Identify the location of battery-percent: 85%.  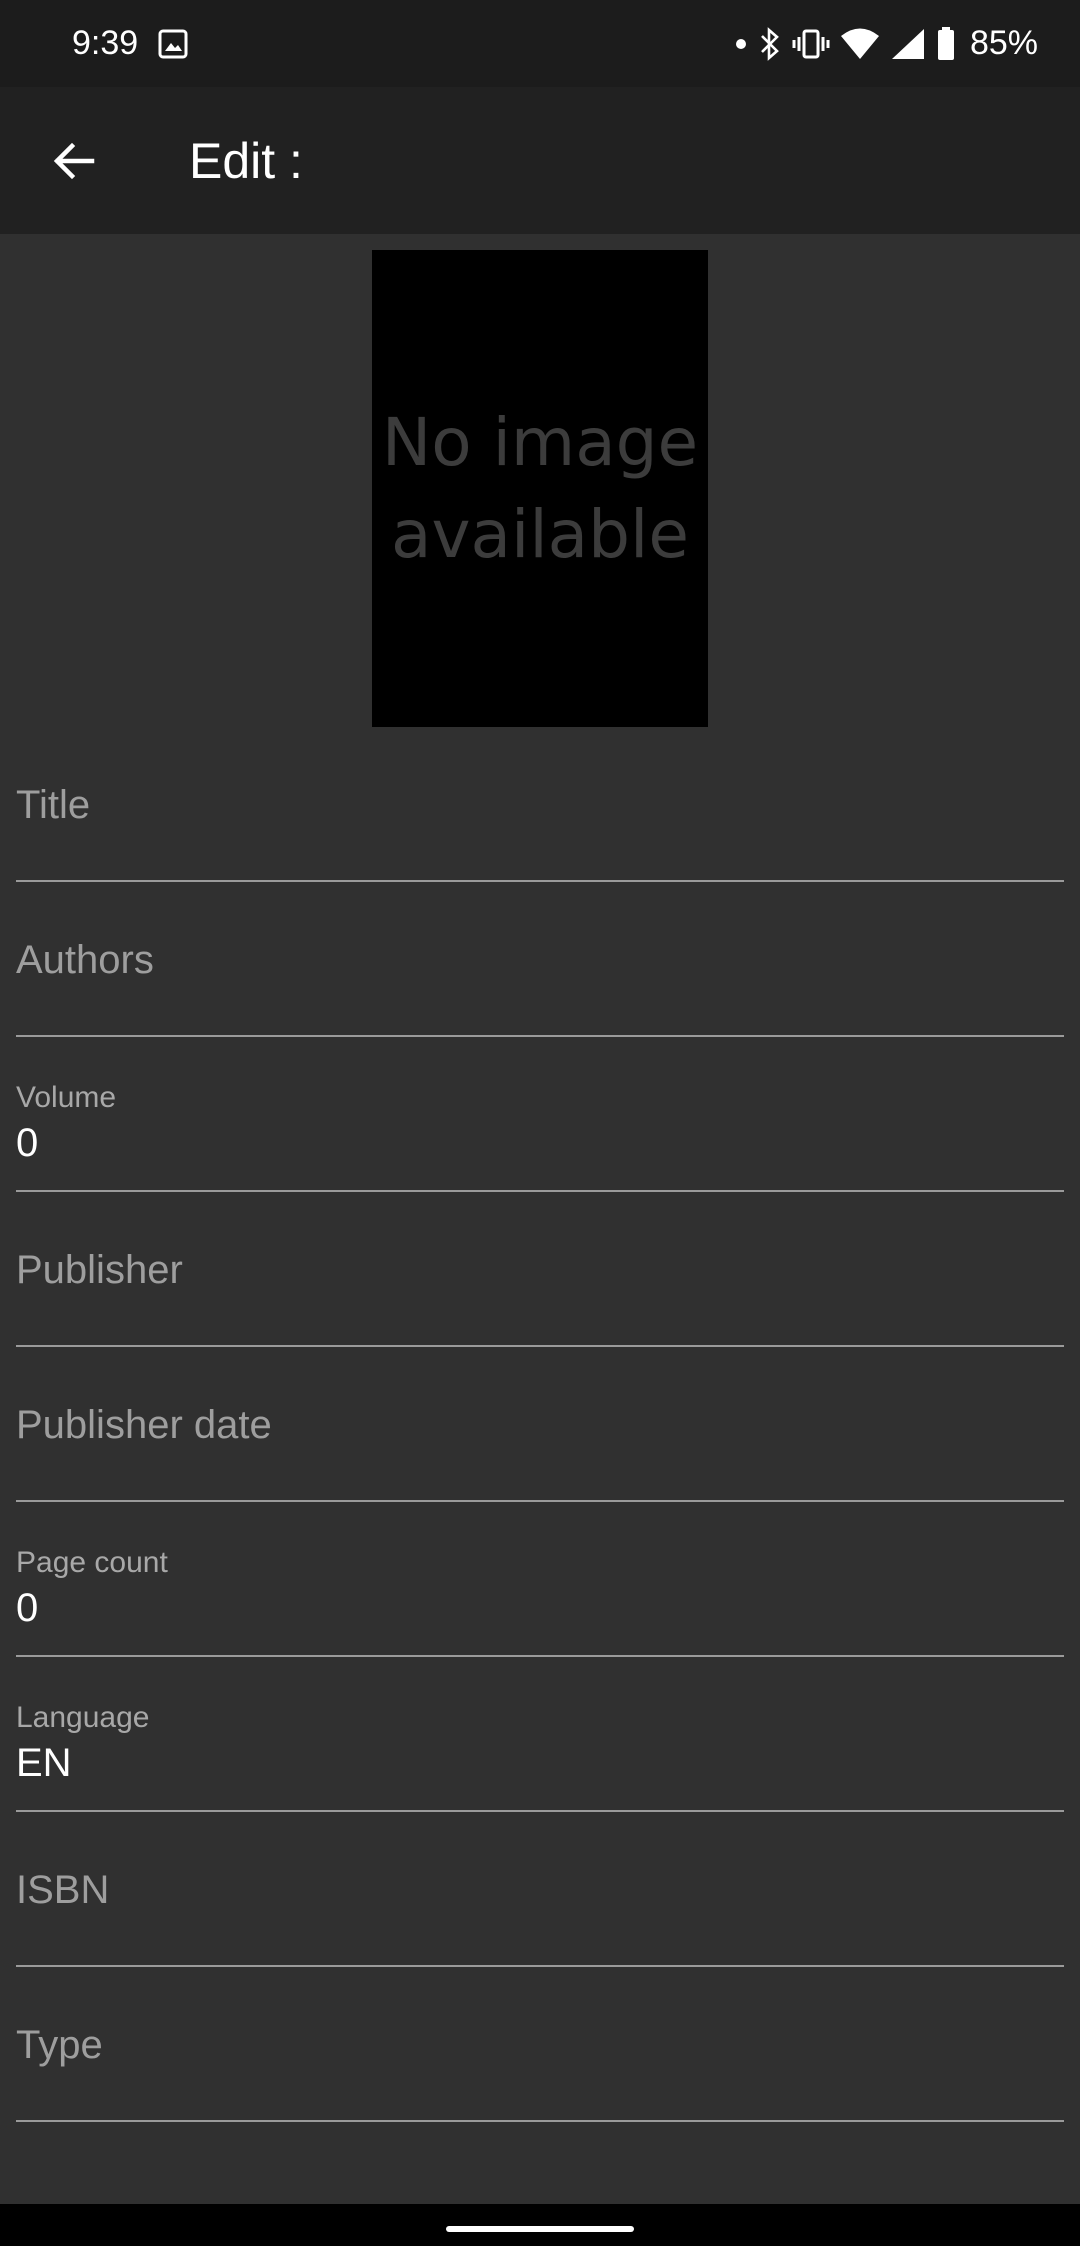
(1003, 43).